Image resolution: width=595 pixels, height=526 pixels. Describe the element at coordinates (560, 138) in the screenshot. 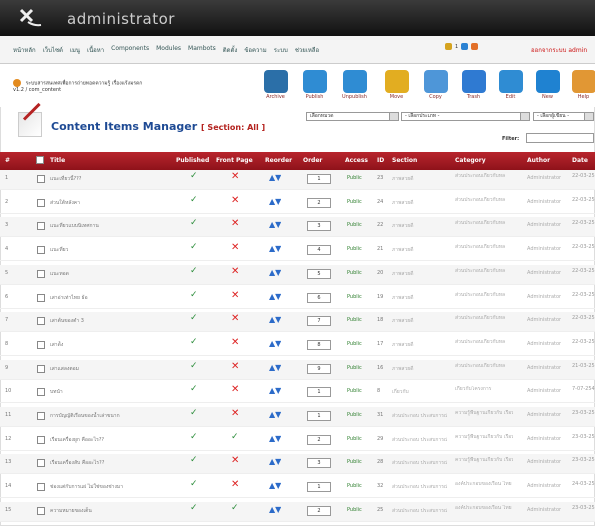

I see `filter-input` at that location.